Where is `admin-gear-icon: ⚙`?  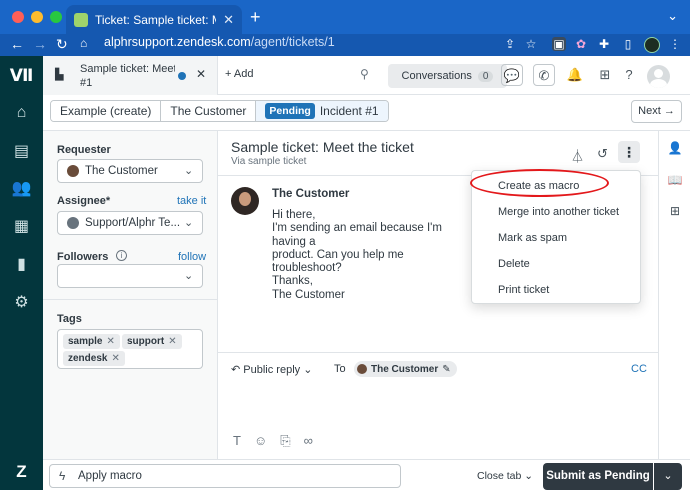
admin-gear-icon: ⚙ is located at coordinates (21, 302).